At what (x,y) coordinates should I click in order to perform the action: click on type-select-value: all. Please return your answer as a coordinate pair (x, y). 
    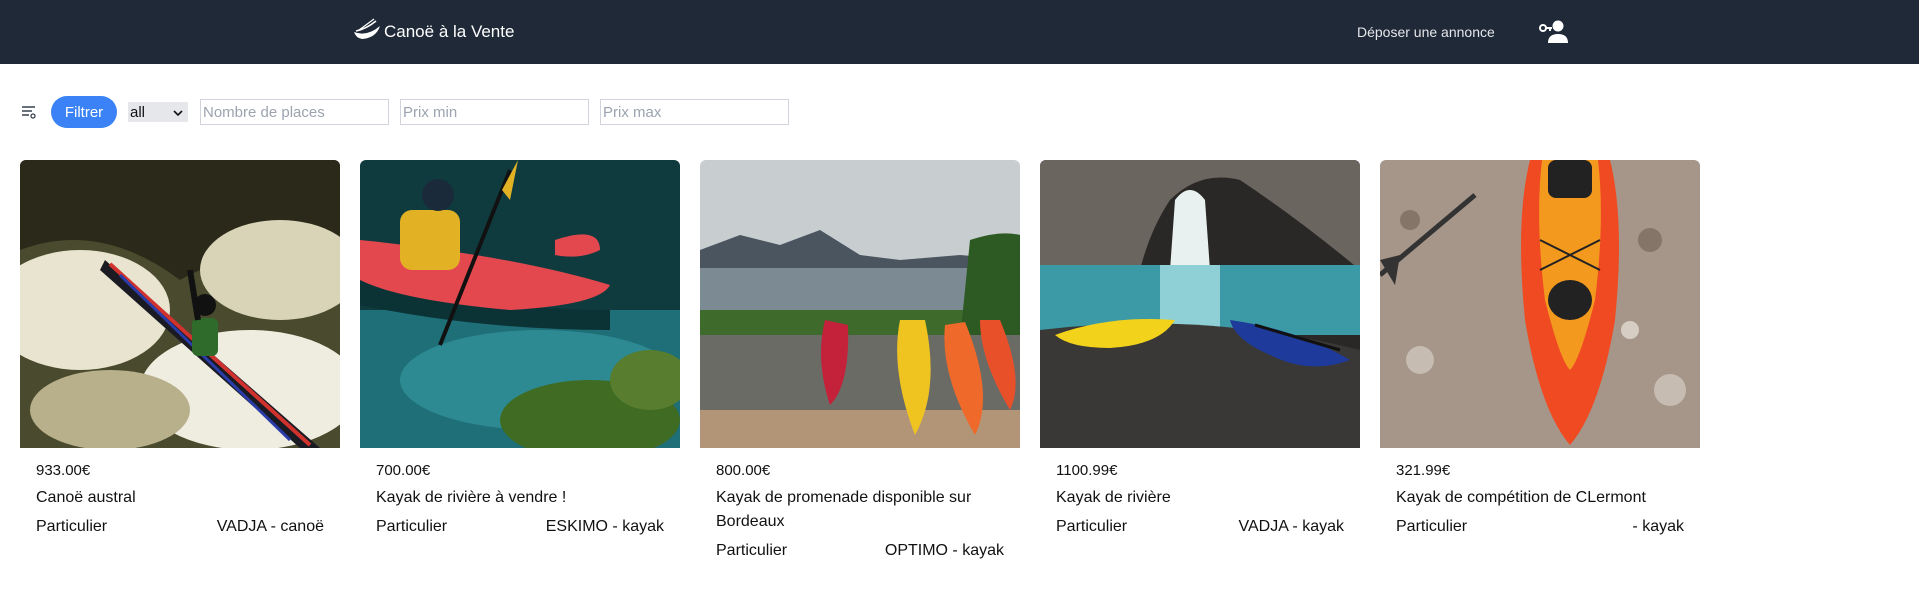
    Looking at the image, I should click on (138, 112).